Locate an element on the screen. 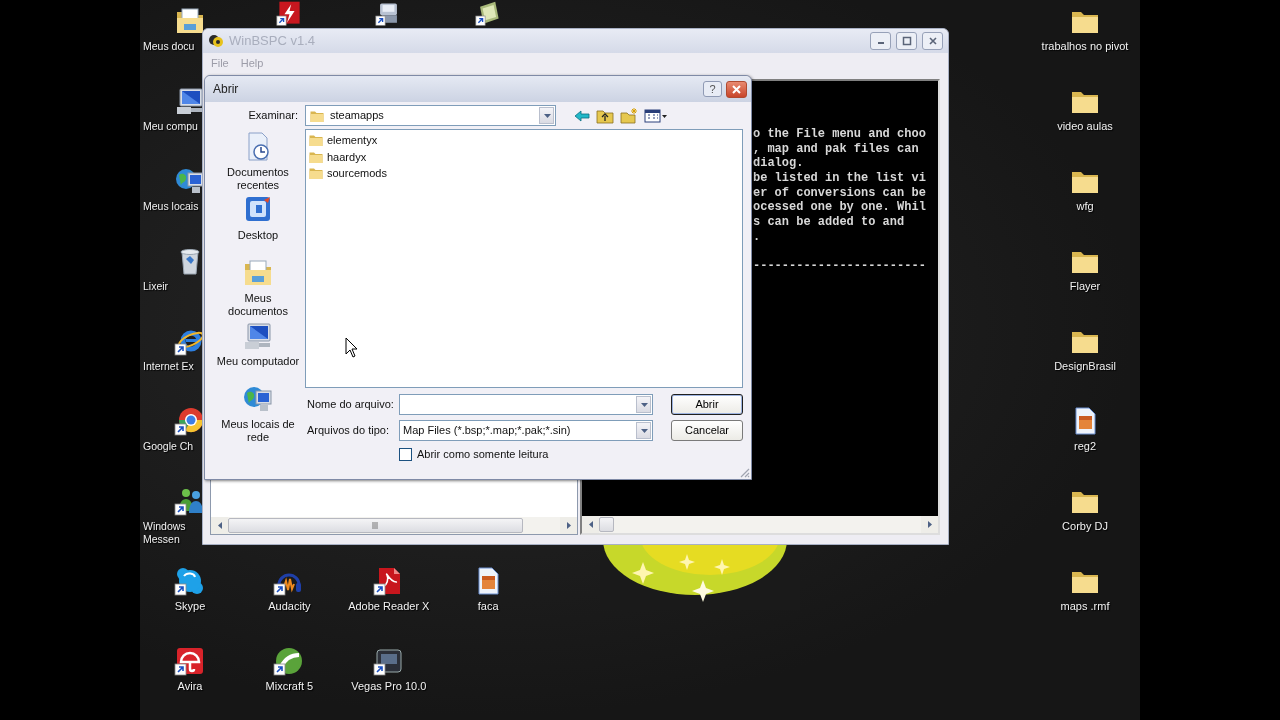  icon-label: wfg is located at coordinates (1085, 206).